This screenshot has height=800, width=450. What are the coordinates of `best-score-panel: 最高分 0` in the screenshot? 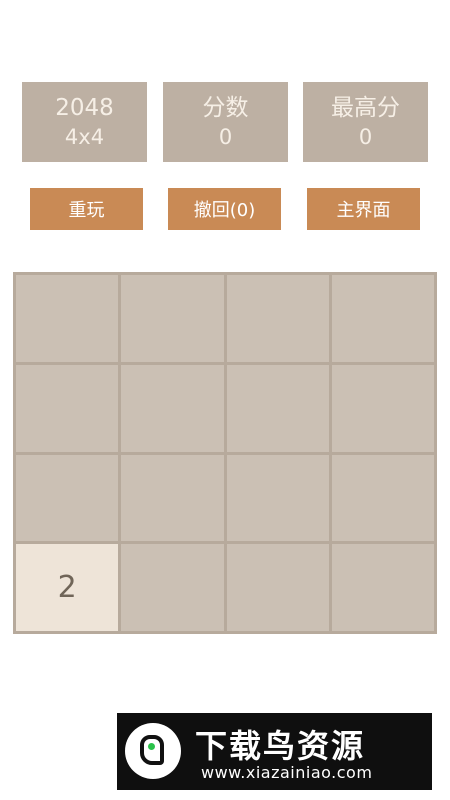 It's located at (365, 122).